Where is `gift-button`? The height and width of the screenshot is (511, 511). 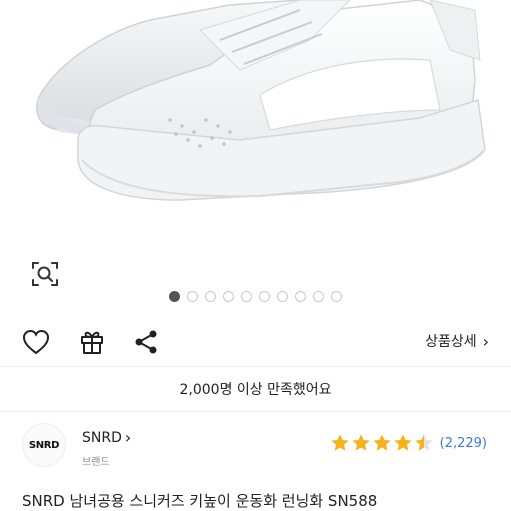 gift-button is located at coordinates (92, 342).